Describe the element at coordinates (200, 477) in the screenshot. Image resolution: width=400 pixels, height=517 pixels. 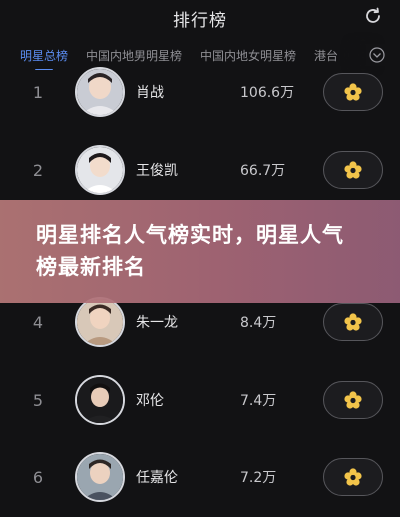
I see `ranking-row: 6 任嘉伦 7.2万` at that location.